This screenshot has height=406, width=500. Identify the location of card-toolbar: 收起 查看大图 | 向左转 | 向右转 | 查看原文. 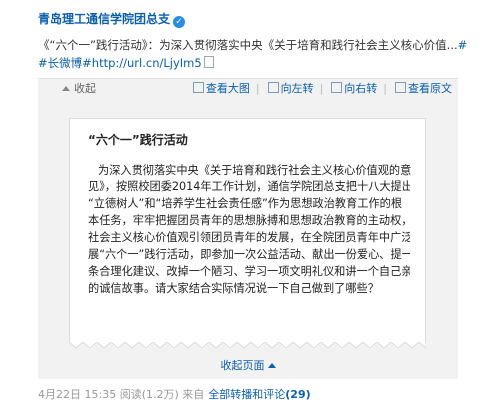
(248, 89).